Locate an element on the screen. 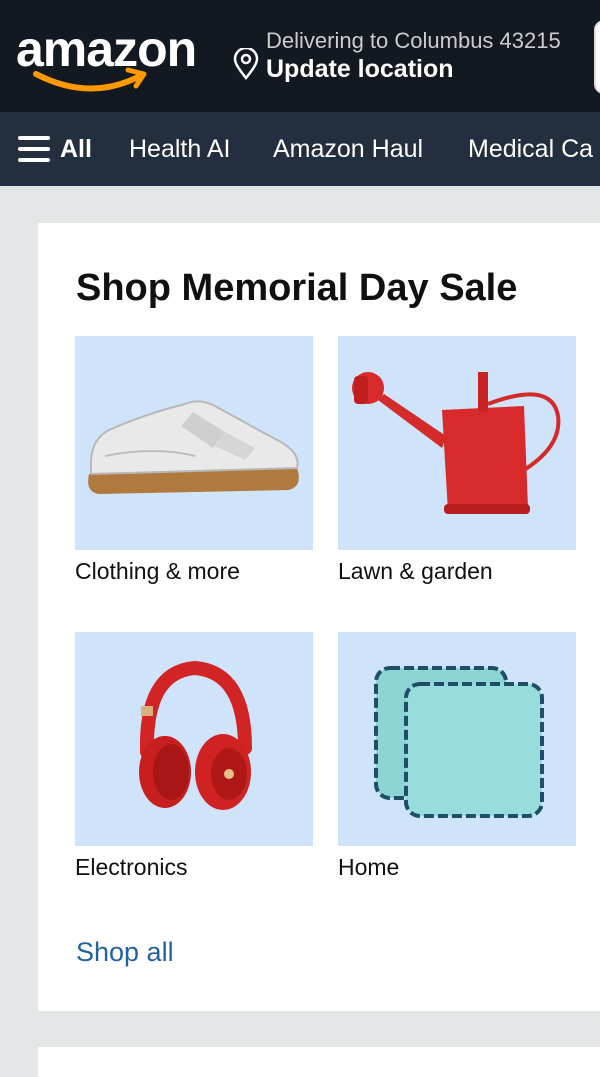 This screenshot has width=600, height=1077. tile-label: Lawn & garden is located at coordinates (415, 571).